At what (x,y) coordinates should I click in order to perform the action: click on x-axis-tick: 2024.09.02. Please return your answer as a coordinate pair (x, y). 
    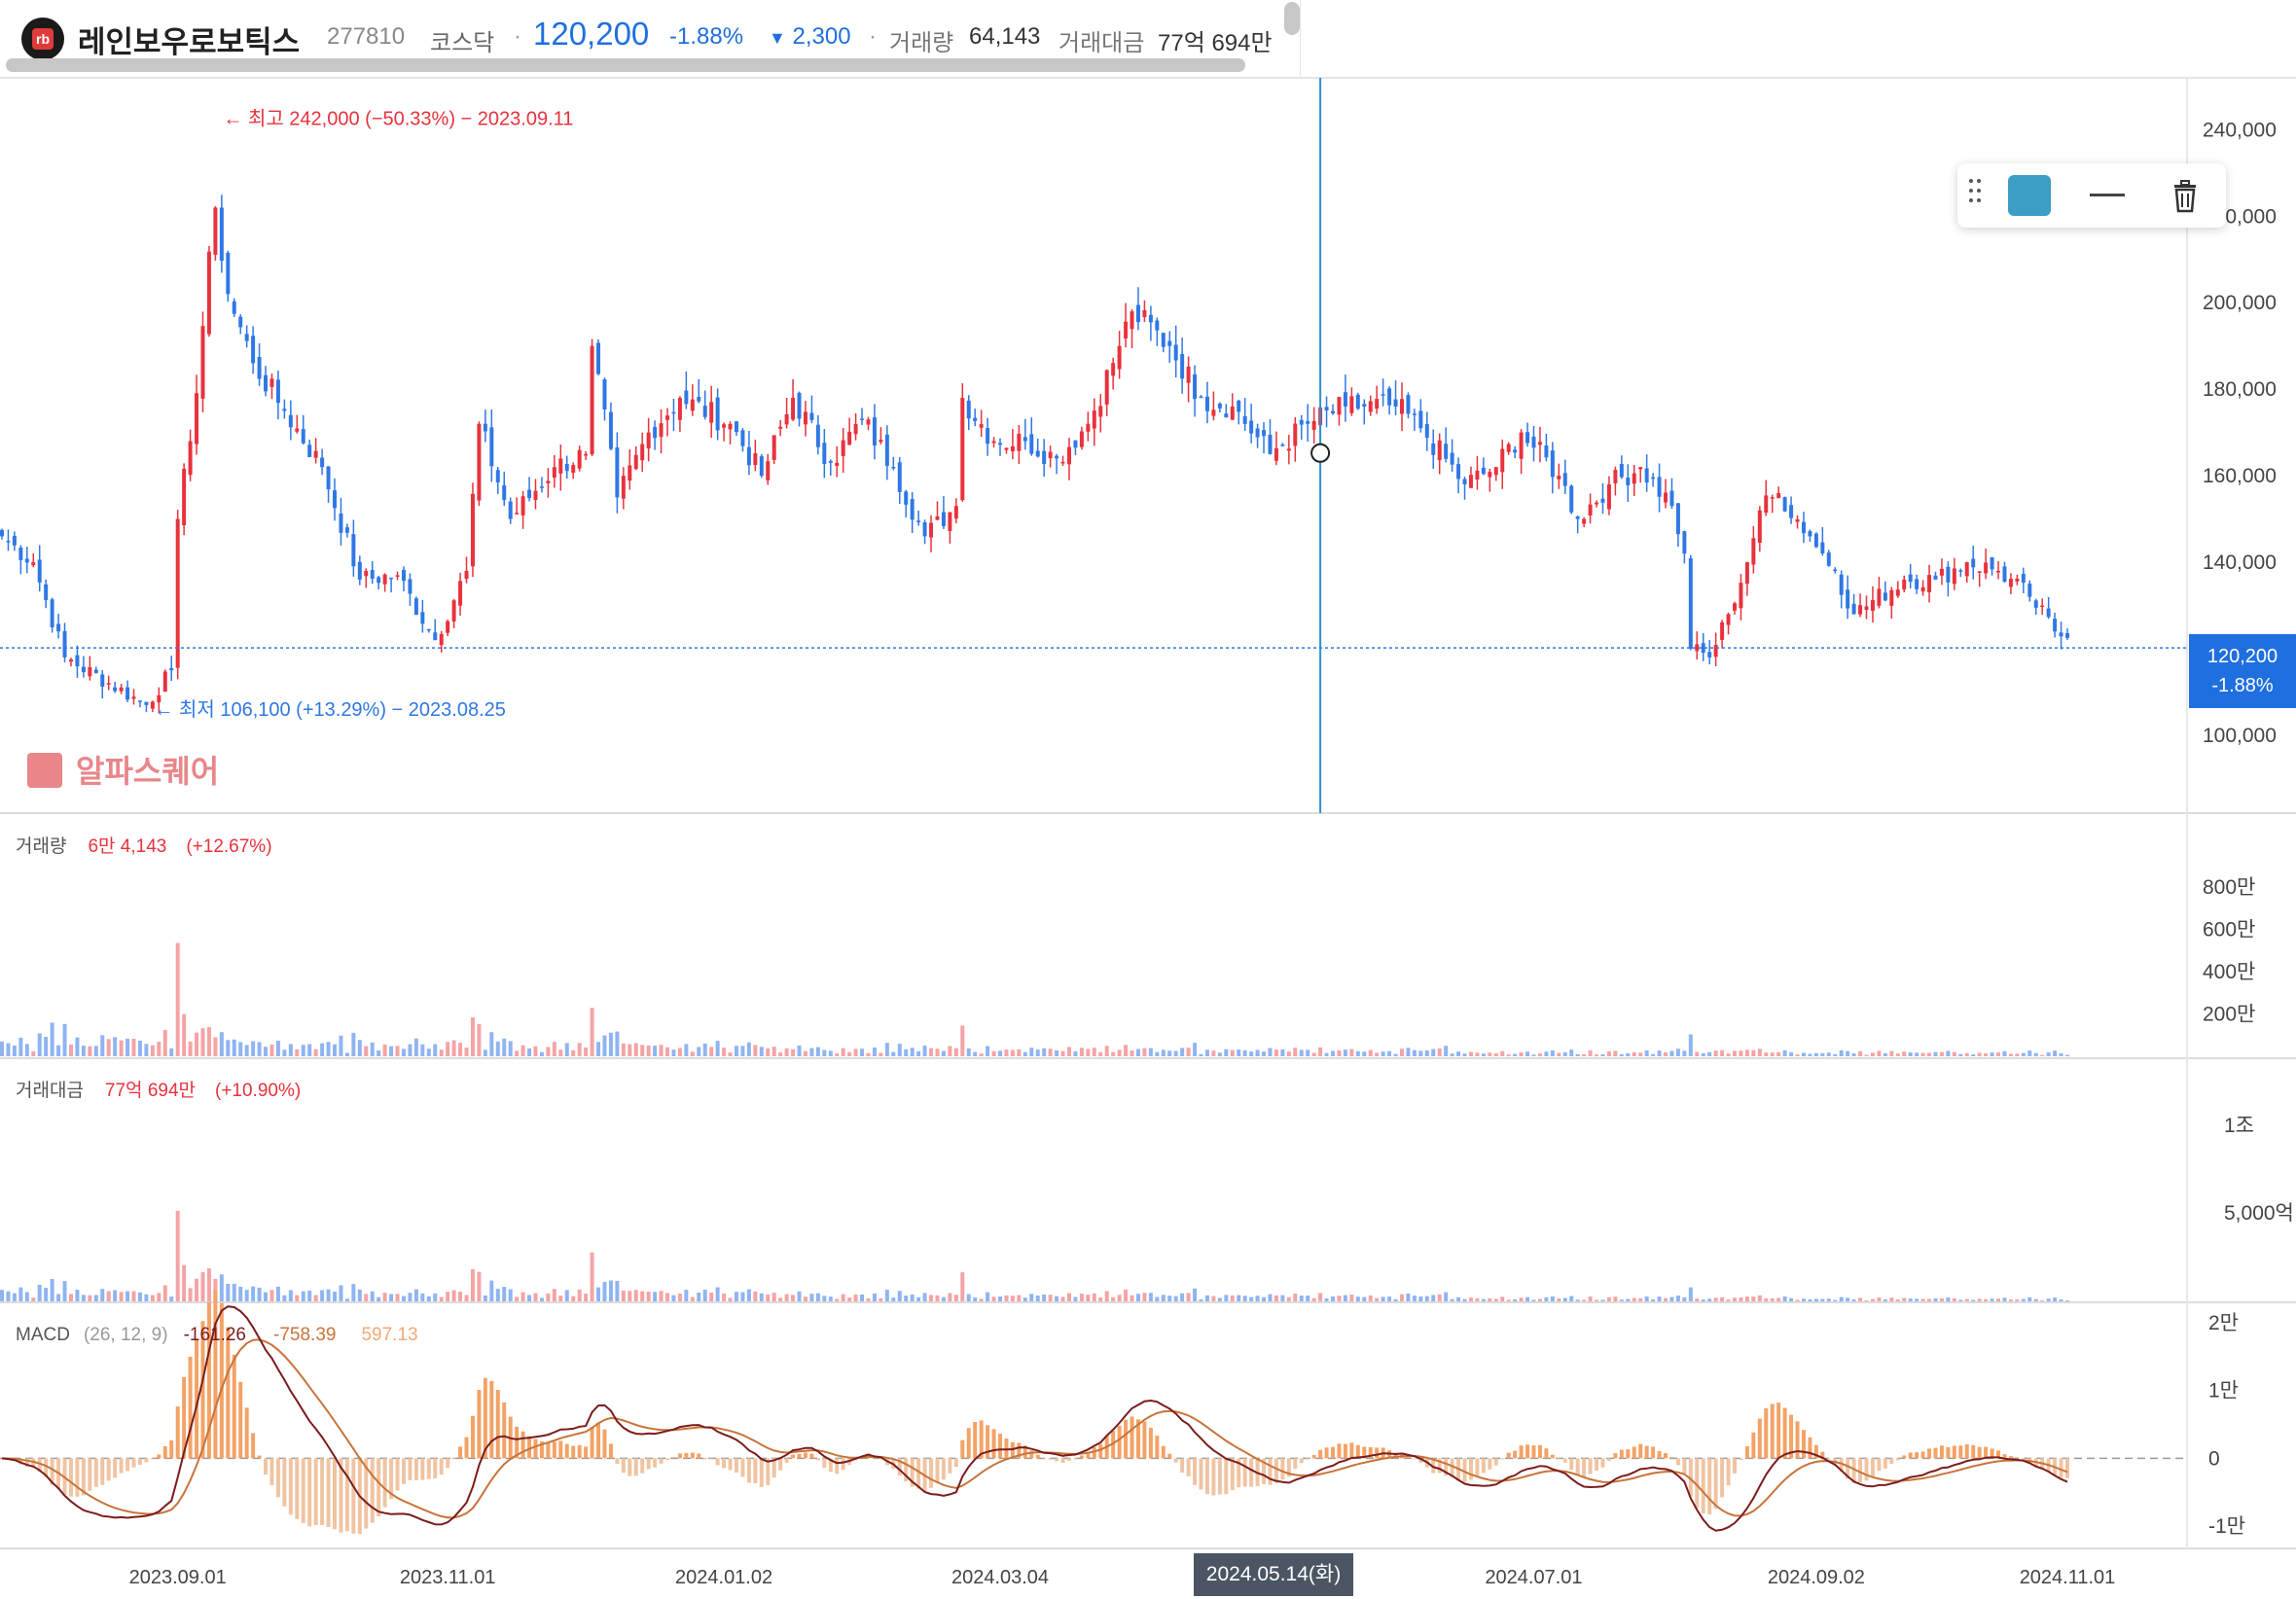
    Looking at the image, I should click on (1816, 1577).